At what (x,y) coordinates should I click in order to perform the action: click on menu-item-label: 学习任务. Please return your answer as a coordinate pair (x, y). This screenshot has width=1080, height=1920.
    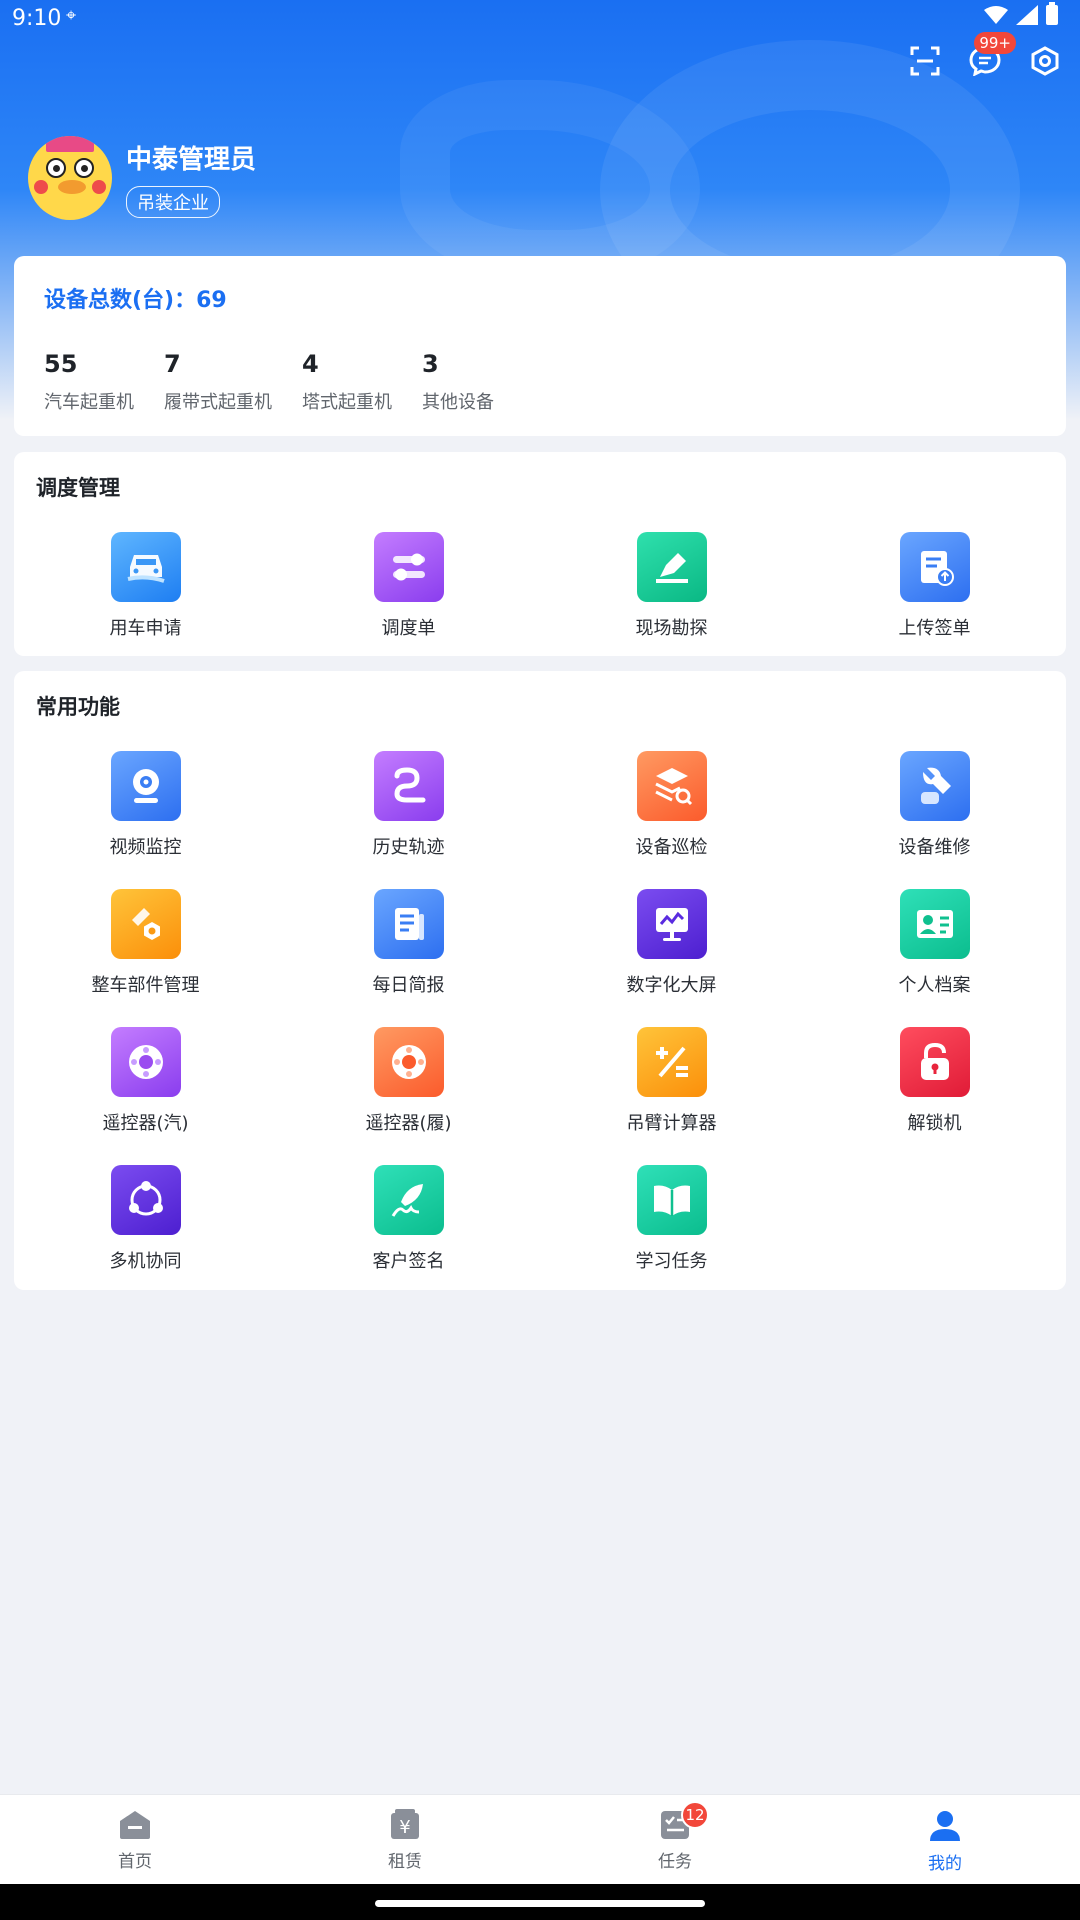
    Looking at the image, I should click on (671, 1261).